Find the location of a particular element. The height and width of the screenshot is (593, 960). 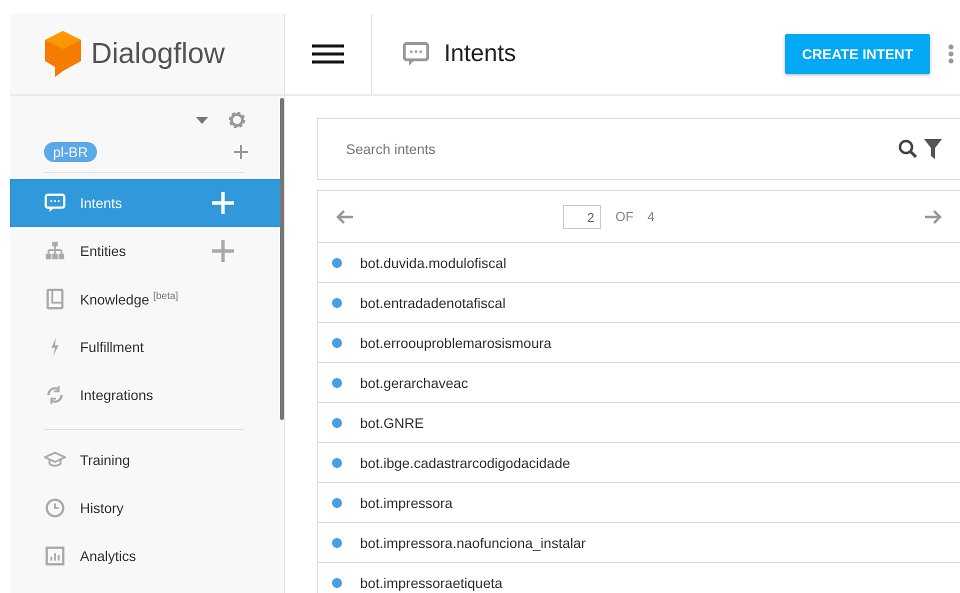

intent-row: bot.duvida.modulofiscal is located at coordinates (639, 263).